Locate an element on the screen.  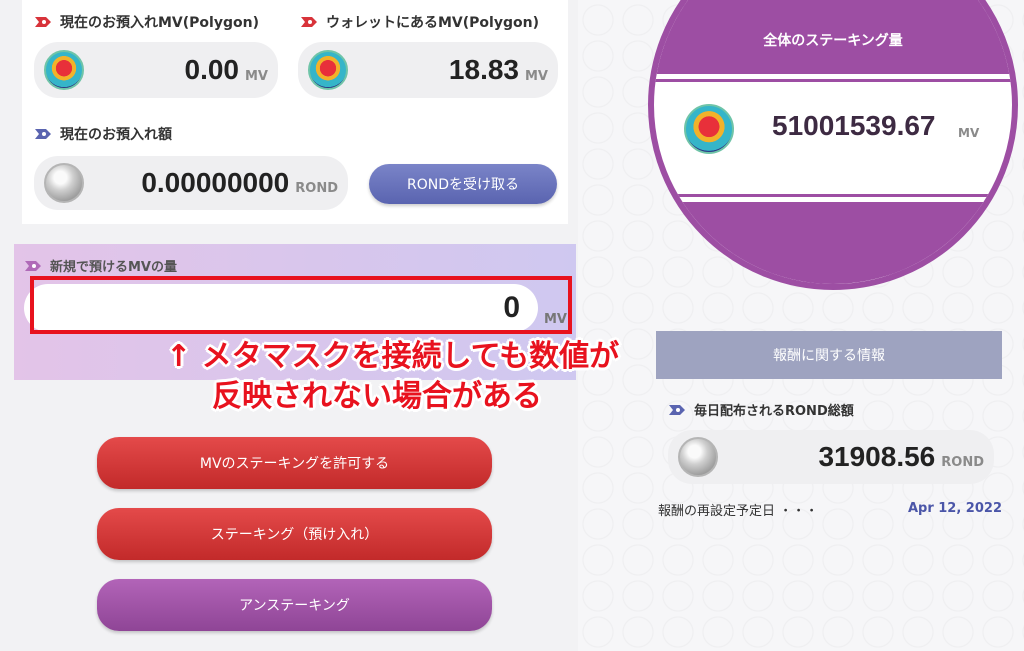
daily-rond-field: 31908.56 ROND is located at coordinates (831, 457).